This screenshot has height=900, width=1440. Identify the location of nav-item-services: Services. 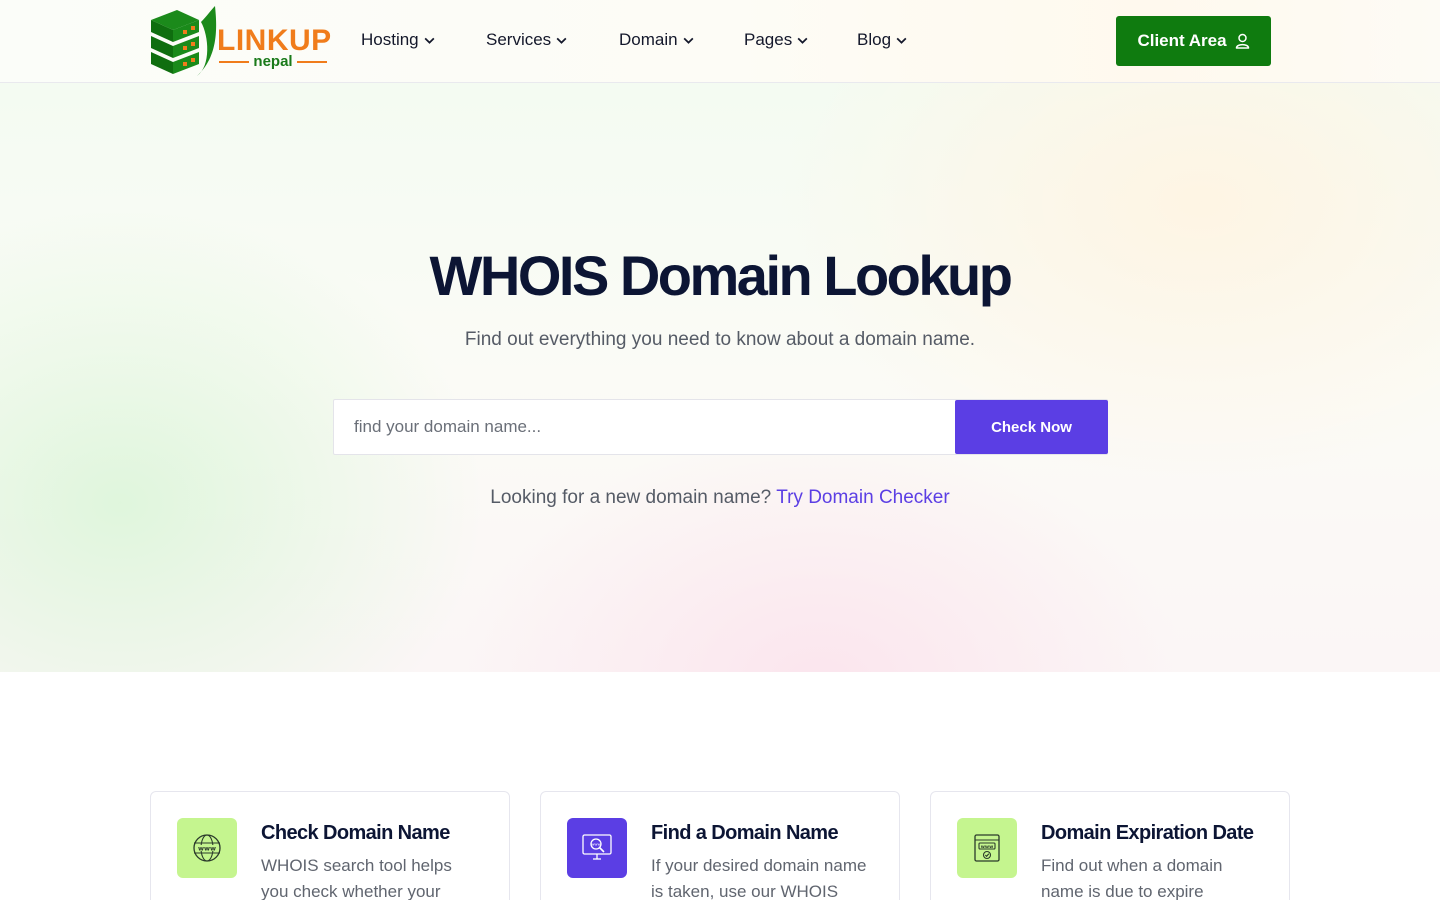
(527, 40).